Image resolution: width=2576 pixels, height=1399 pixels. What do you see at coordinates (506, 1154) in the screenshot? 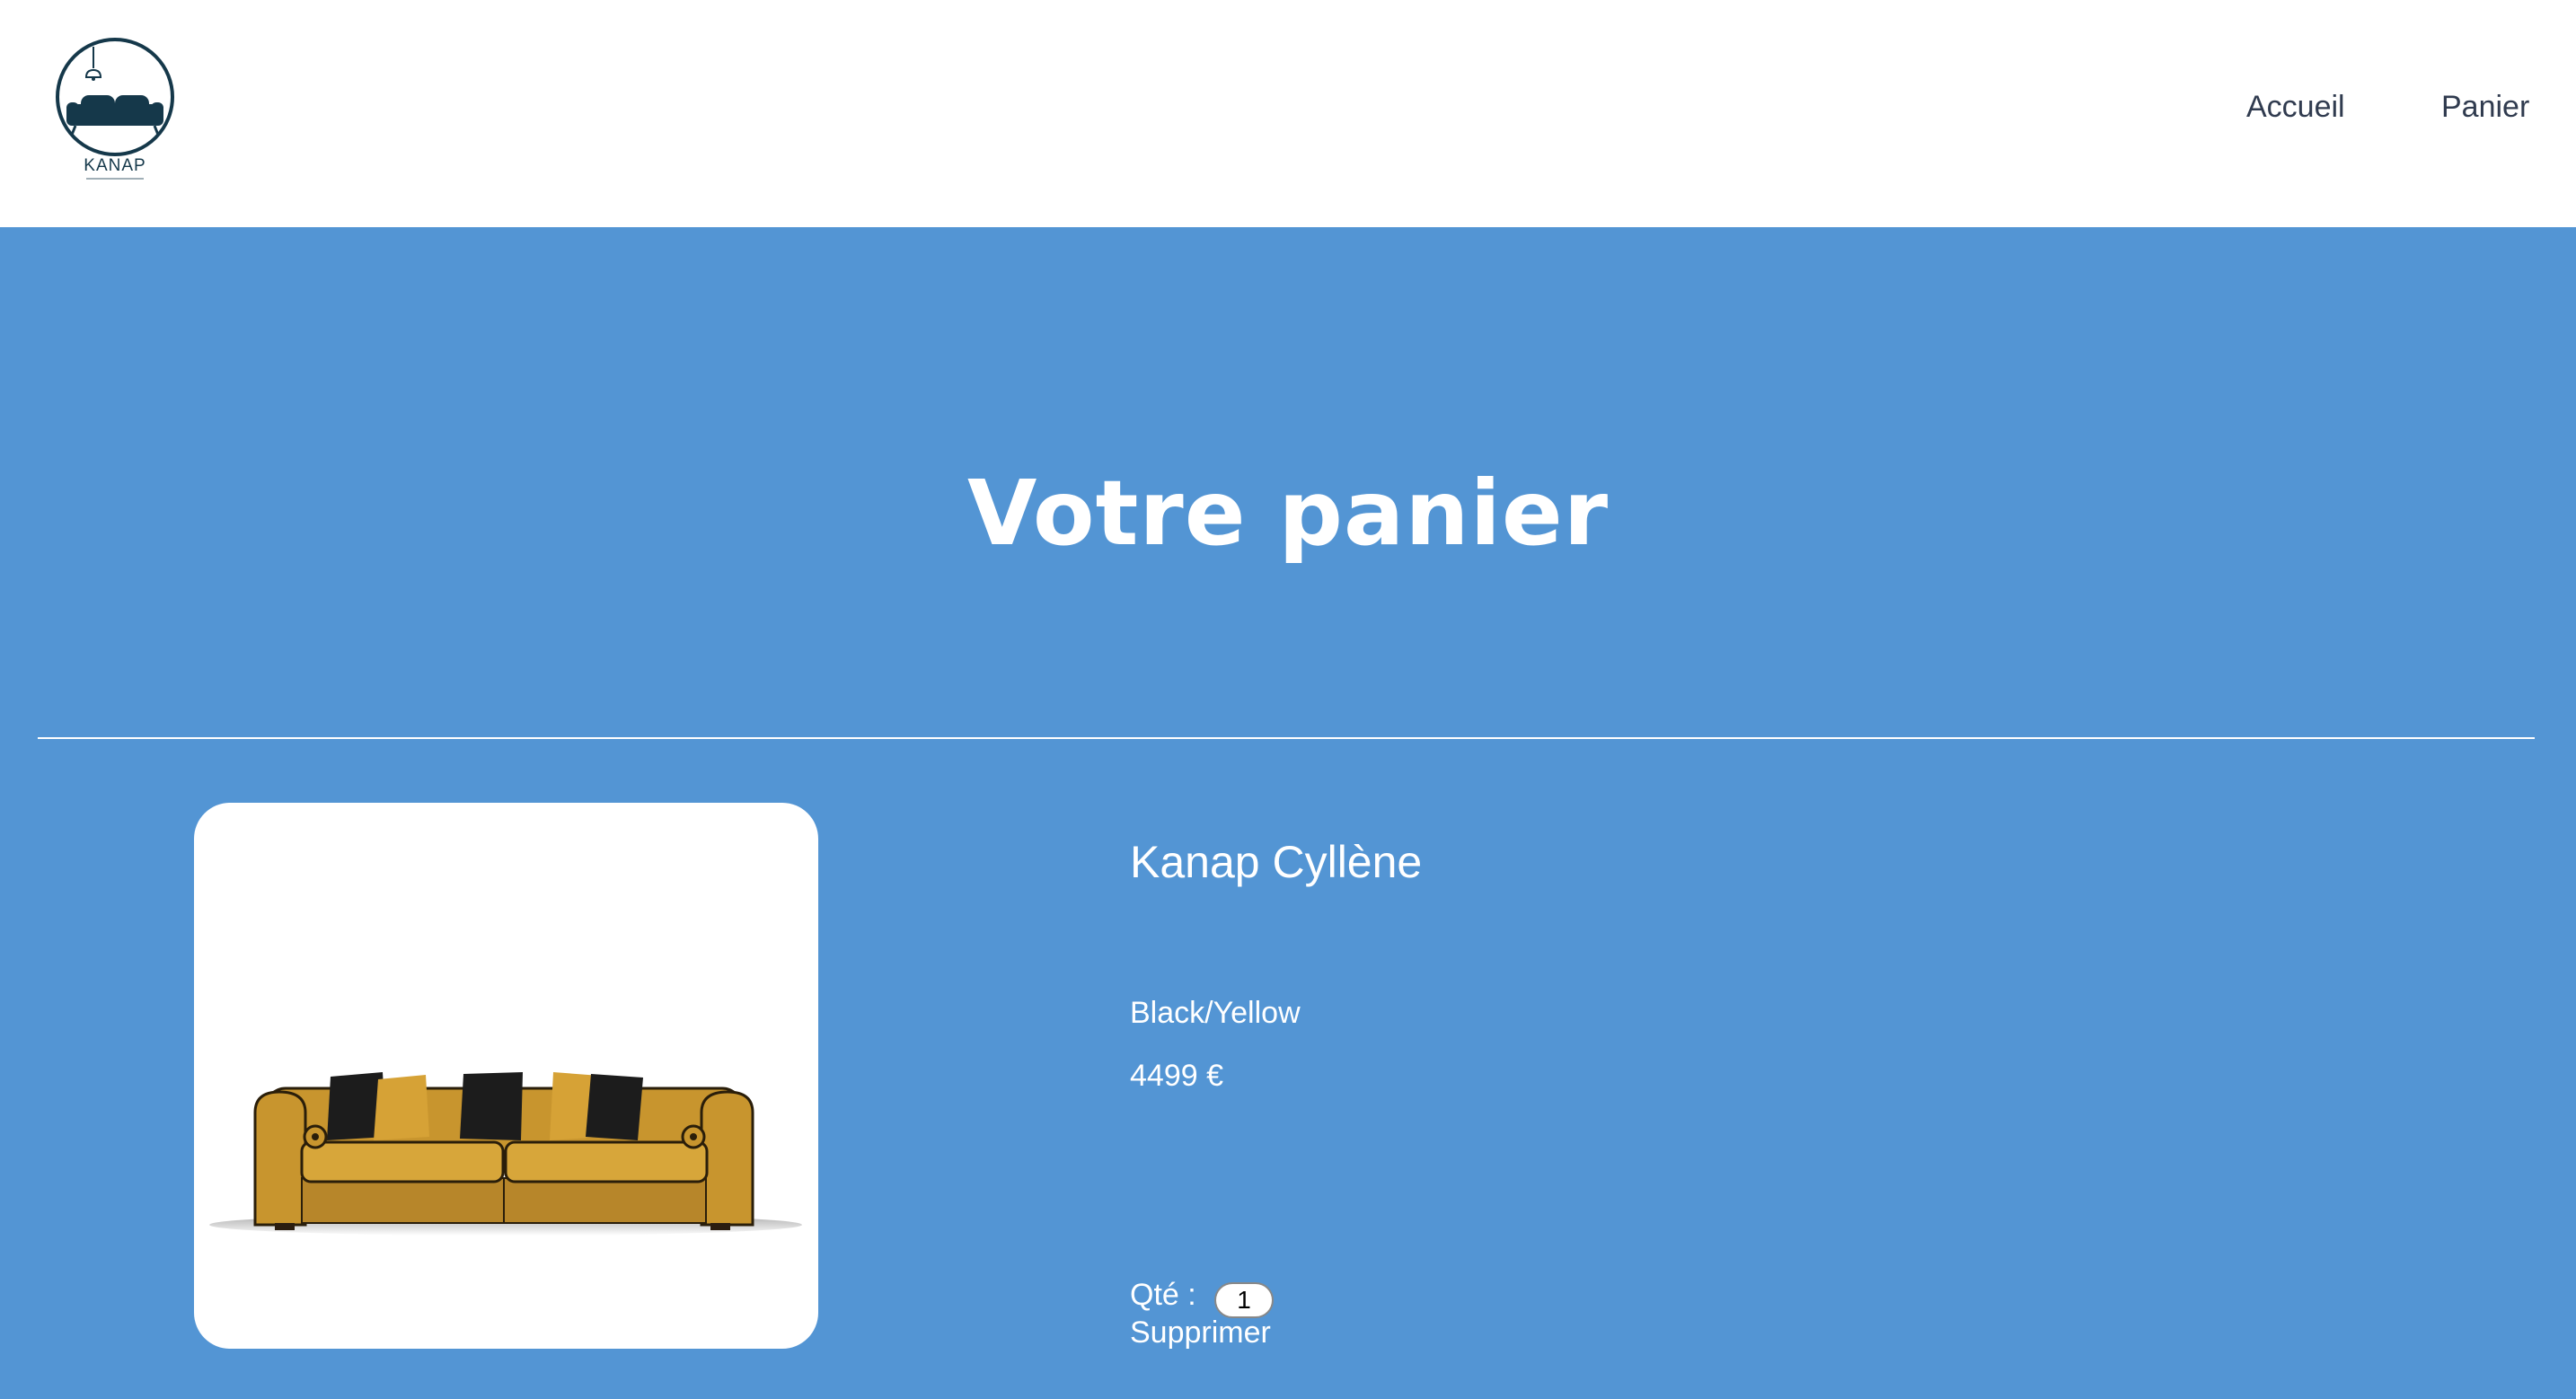
I see `sofa-image` at bounding box center [506, 1154].